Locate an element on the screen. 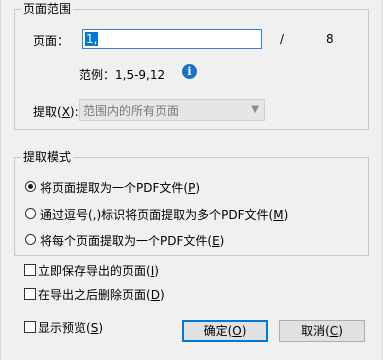  page-range-legend: 页面范围 is located at coordinates (47, 9).